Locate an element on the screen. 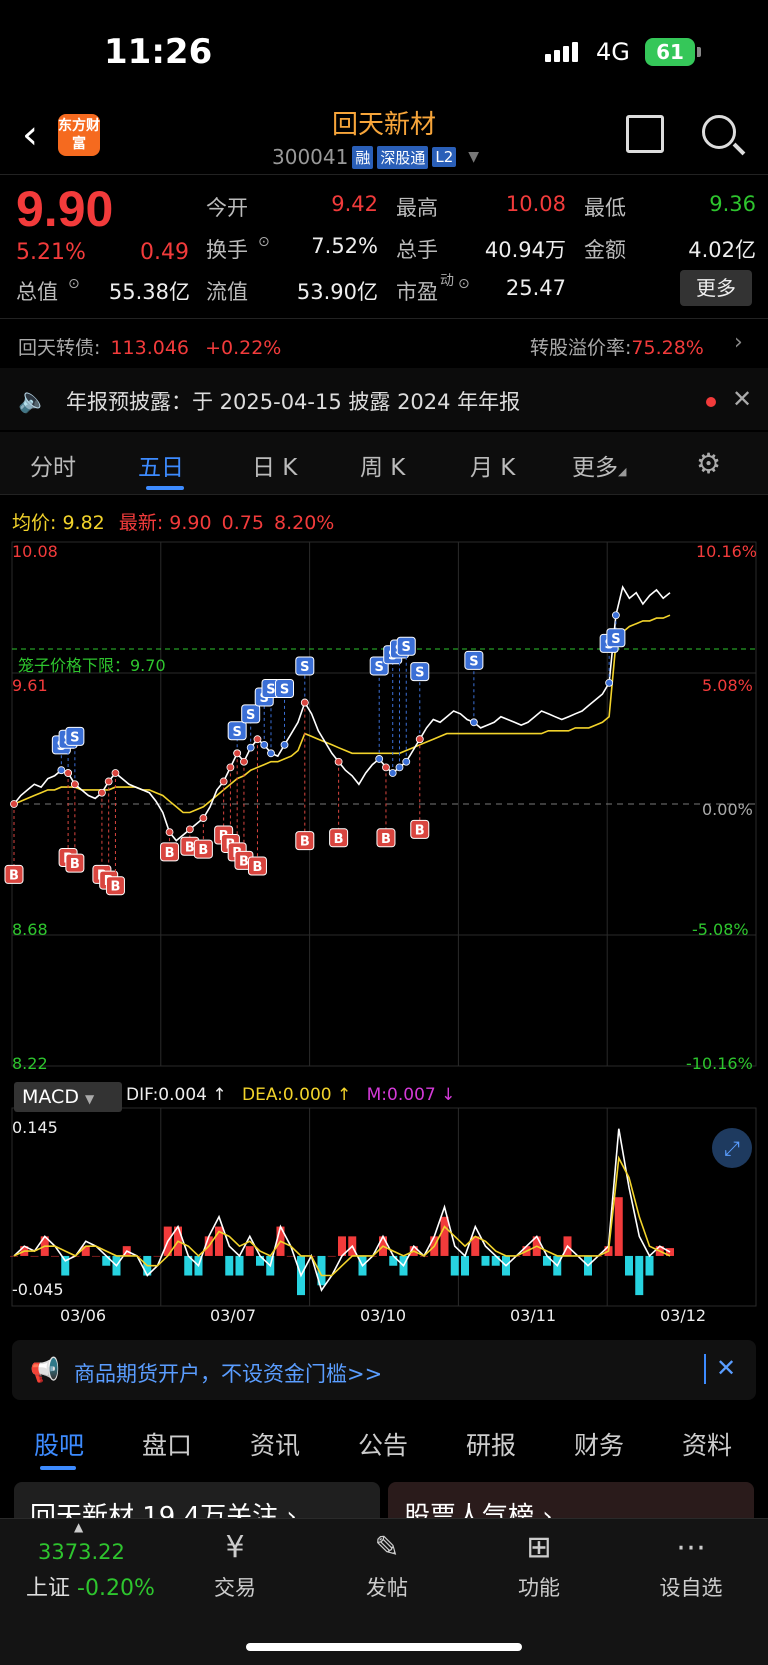 This screenshot has height=1665, width=768. bond-price: 113.046 is located at coordinates (150, 348).